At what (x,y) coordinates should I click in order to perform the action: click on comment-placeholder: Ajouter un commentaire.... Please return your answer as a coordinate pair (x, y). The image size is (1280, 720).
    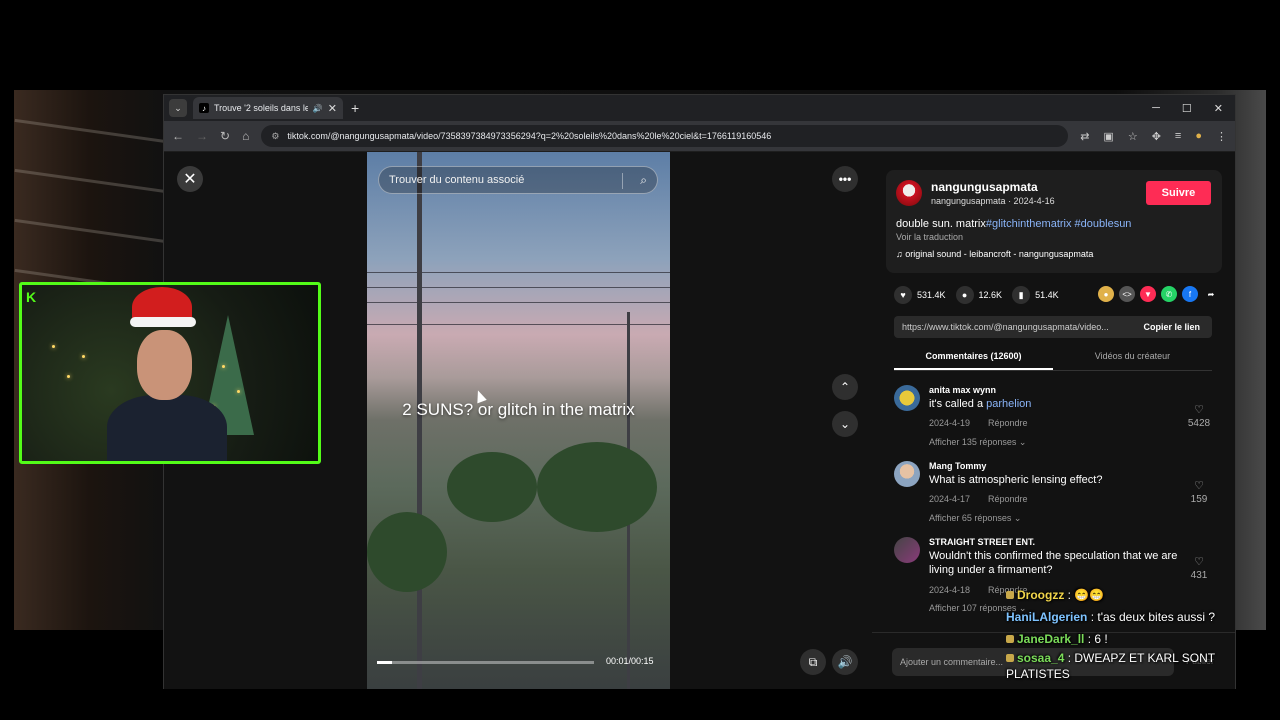
    Looking at the image, I should click on (952, 662).